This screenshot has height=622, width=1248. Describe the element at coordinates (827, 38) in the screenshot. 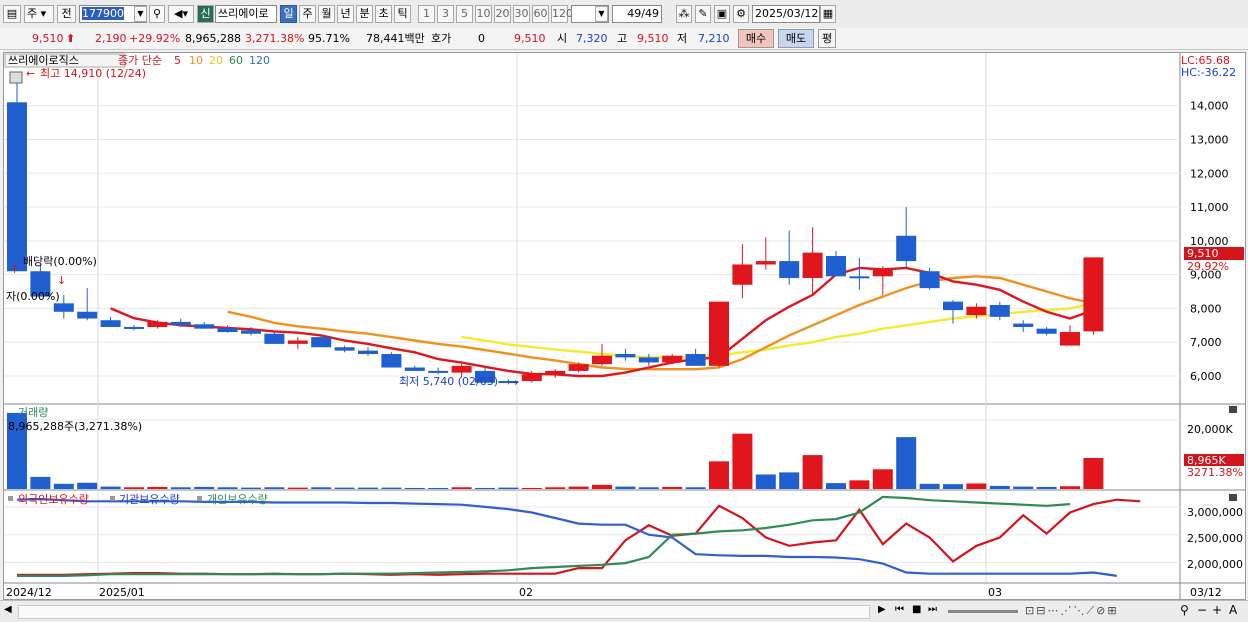

I see `eval-button: 평` at that location.